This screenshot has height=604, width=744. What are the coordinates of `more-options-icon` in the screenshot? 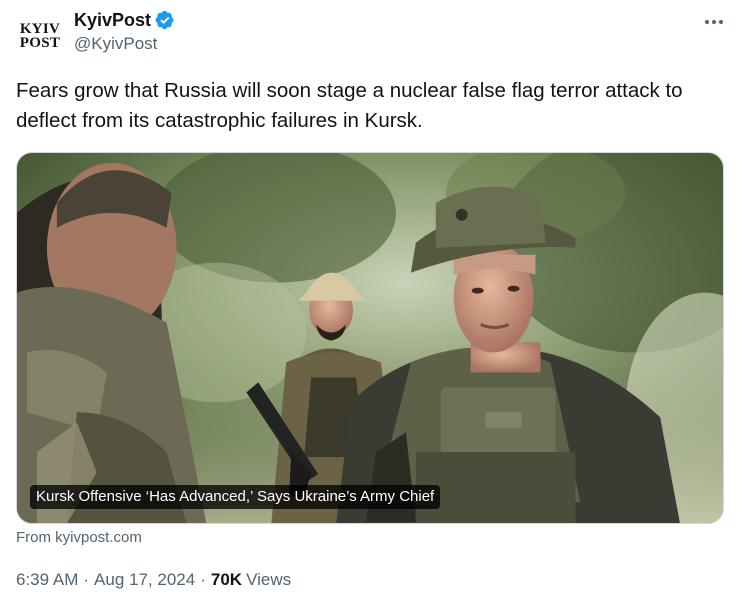 It's located at (714, 22).